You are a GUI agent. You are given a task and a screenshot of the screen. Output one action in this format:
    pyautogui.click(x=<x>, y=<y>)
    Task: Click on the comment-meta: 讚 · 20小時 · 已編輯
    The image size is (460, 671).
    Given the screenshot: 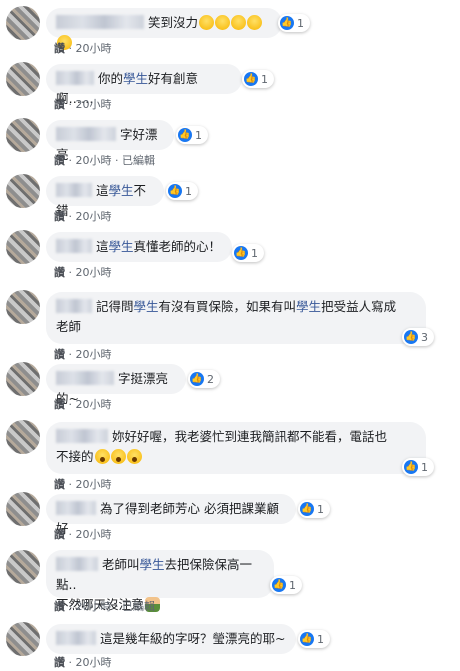 What is the action you would take?
    pyautogui.click(x=104, y=160)
    